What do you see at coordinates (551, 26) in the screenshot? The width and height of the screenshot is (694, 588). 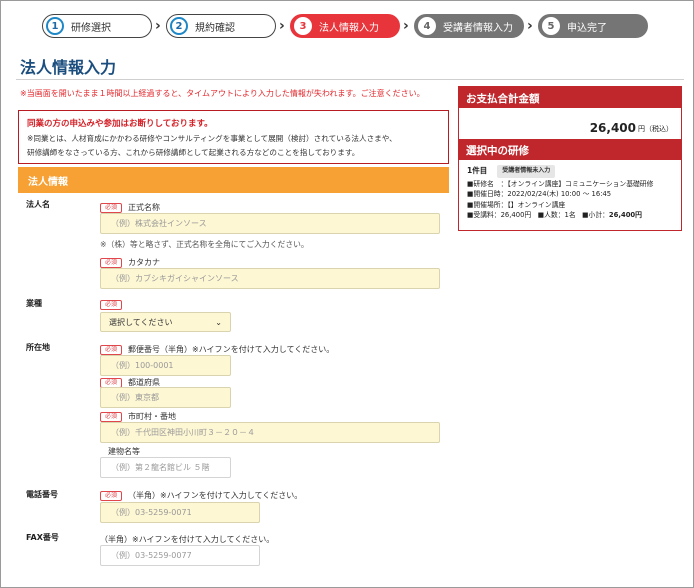 I see `step-5-number: 5` at bounding box center [551, 26].